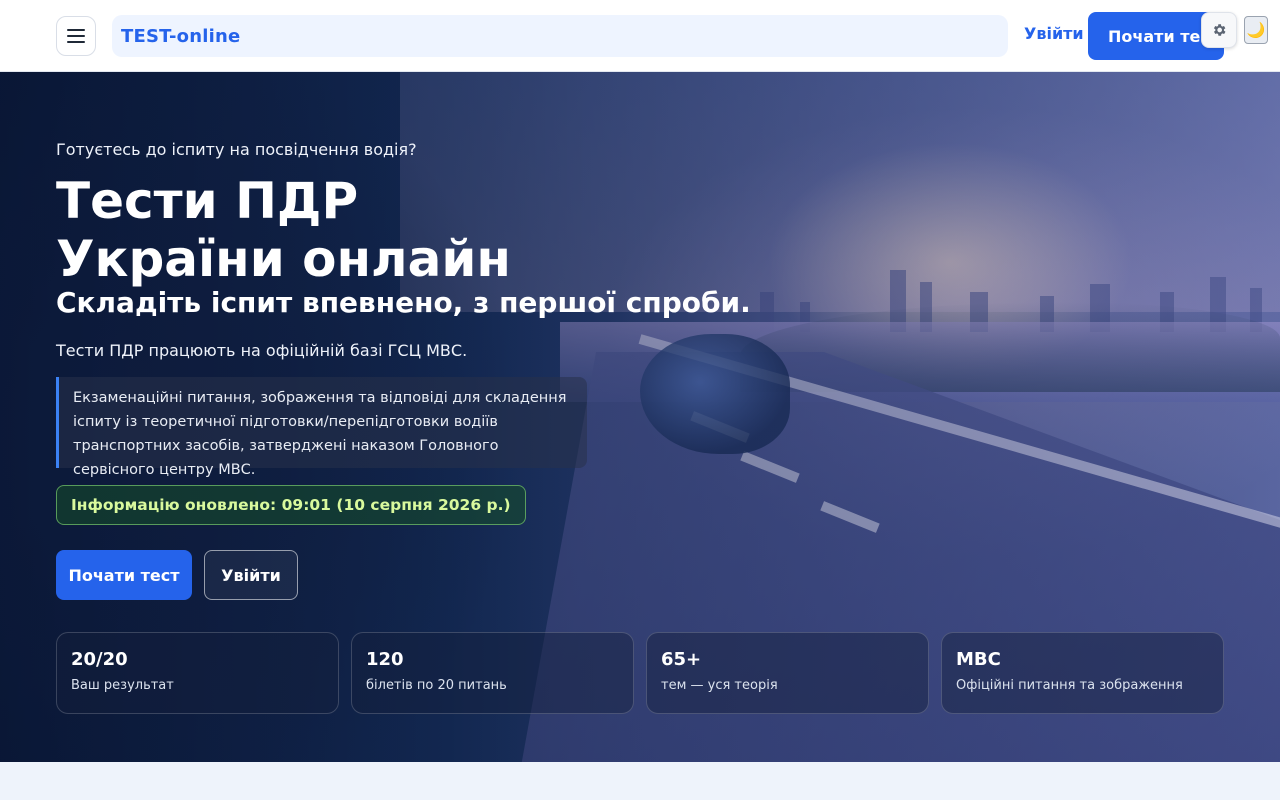  Describe the element at coordinates (978, 659) in the screenshot. I see `stat-value: МВС` at that location.